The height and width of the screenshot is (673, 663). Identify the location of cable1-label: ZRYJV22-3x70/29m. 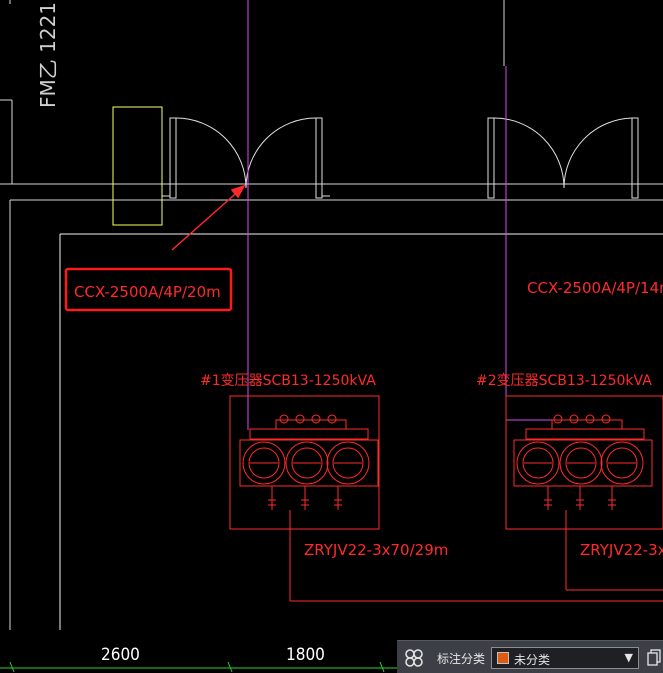
(376, 550).